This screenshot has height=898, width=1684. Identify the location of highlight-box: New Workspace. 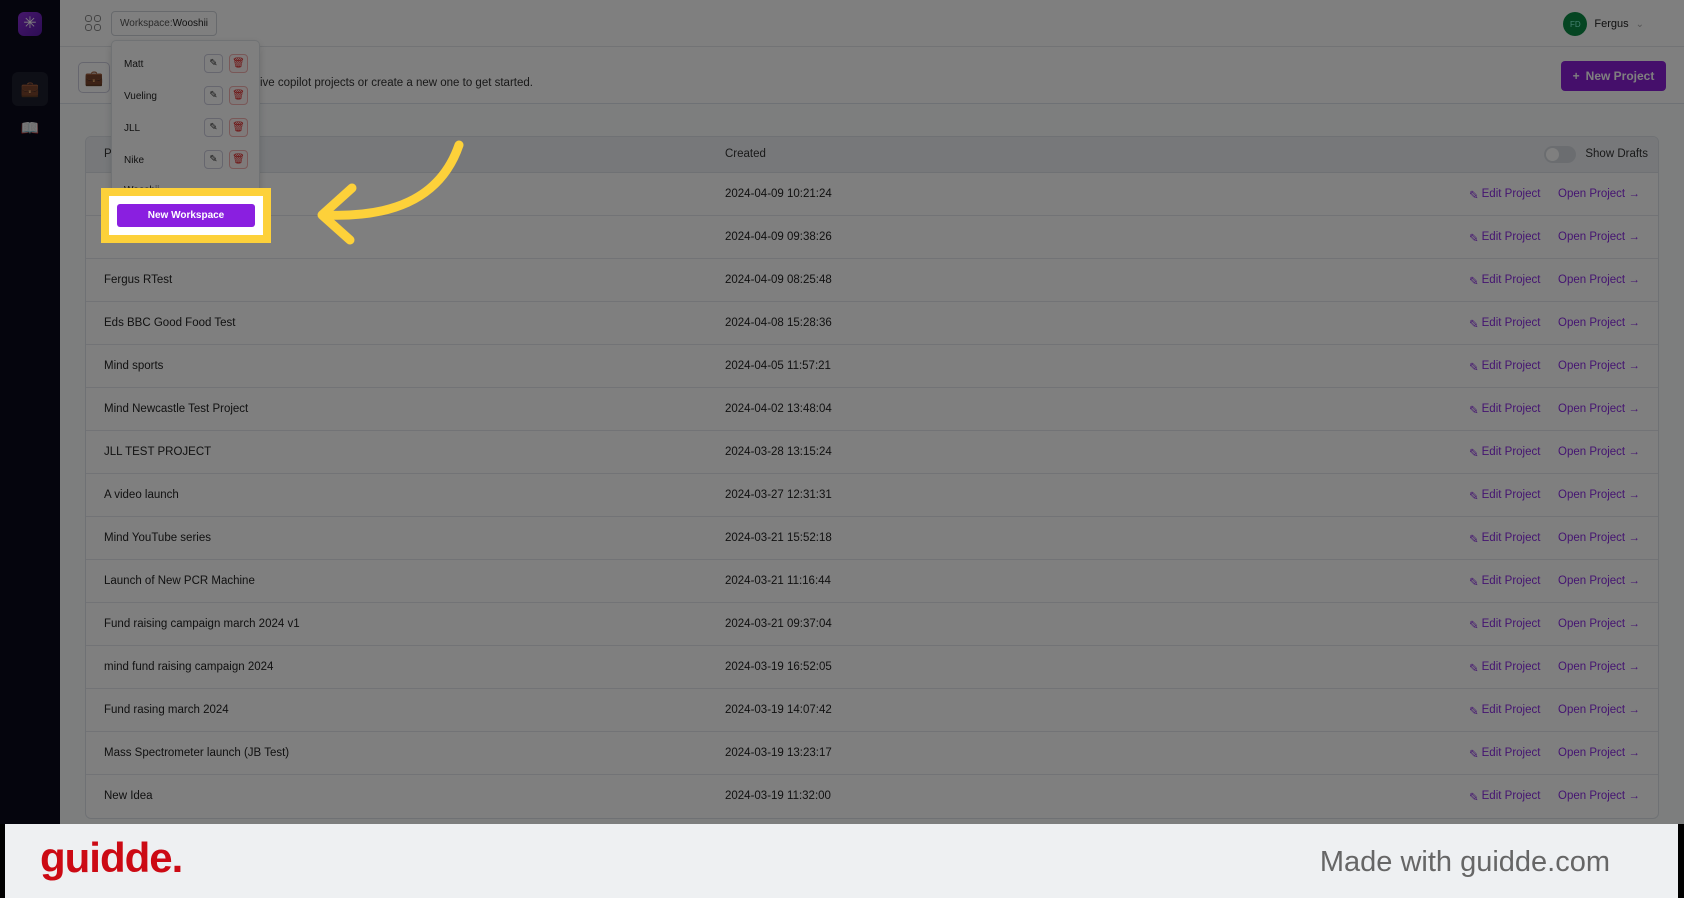
(186, 215).